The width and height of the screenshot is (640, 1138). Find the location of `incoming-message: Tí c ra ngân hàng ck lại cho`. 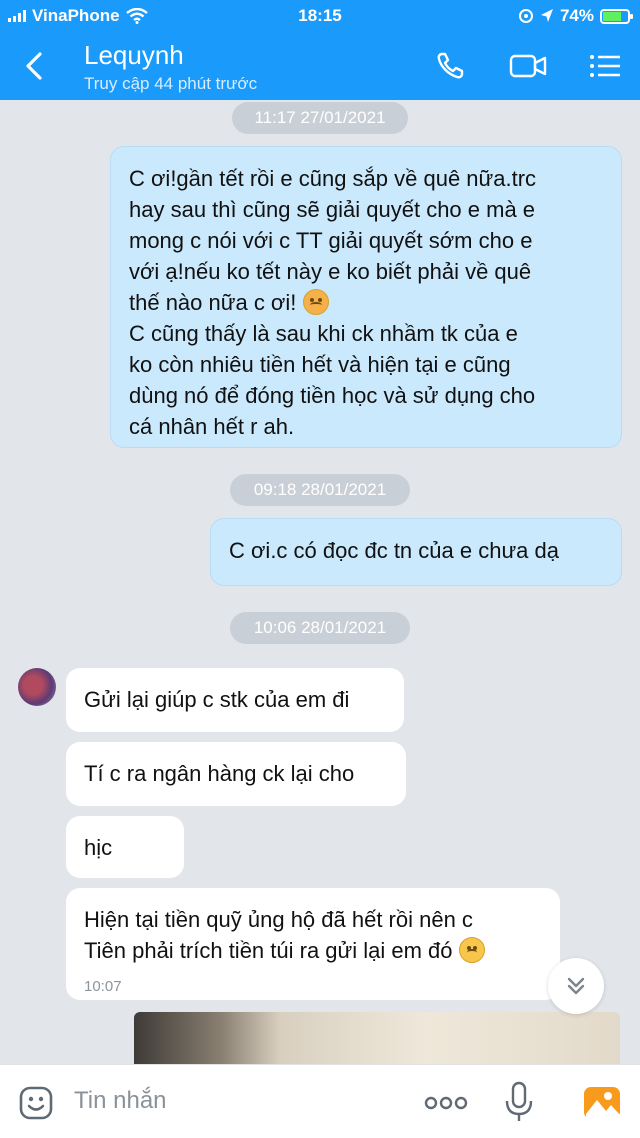

incoming-message: Tí c ra ngân hàng ck lại cho is located at coordinates (236, 774).